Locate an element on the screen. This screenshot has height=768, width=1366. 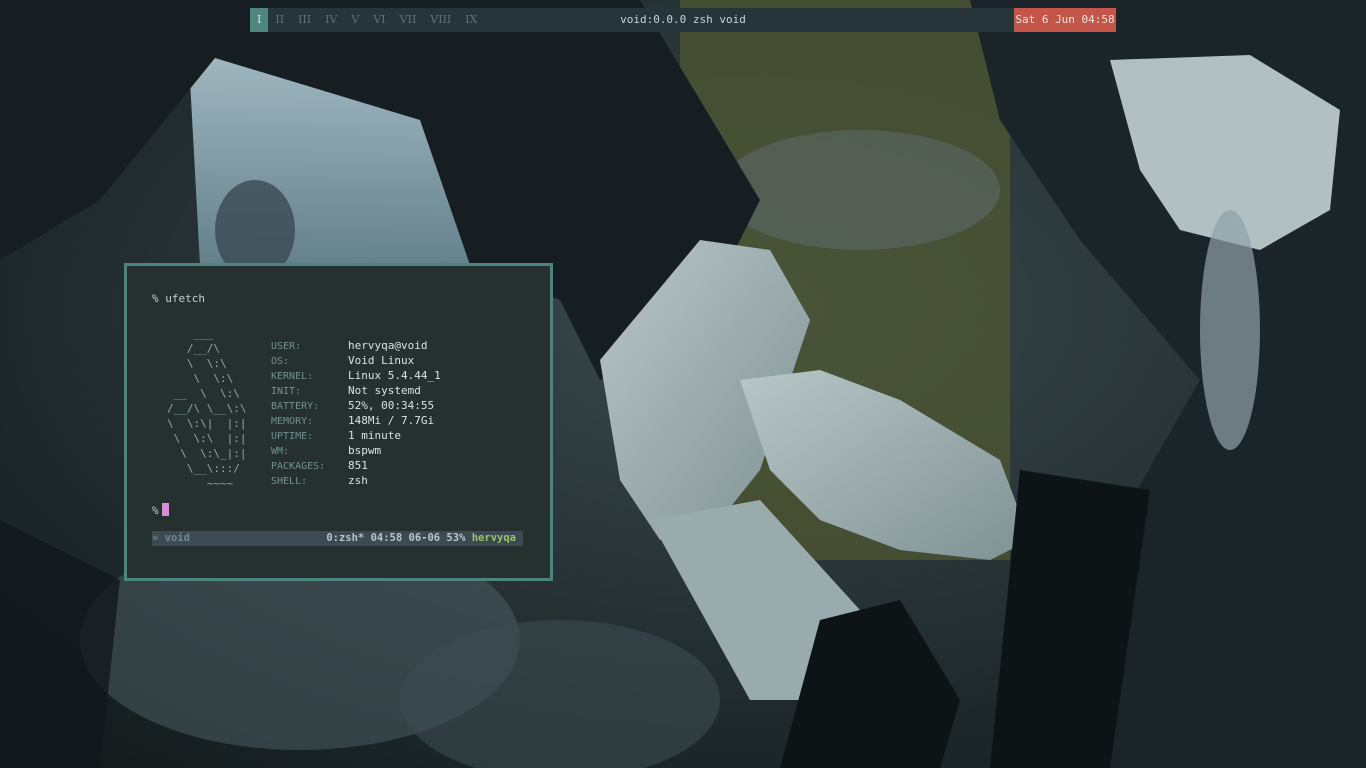
tmux-session-name: » void is located at coordinates (171, 538).